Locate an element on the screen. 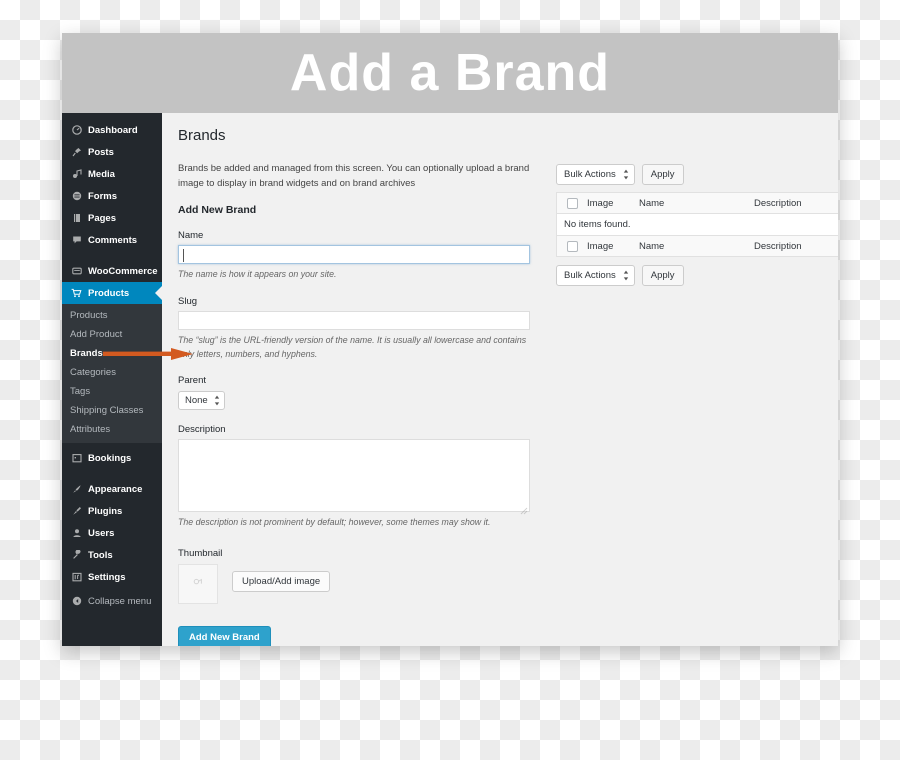 Image resolution: width=900 pixels, height=760 pixels. sidebar-label: Appearance is located at coordinates (115, 489).